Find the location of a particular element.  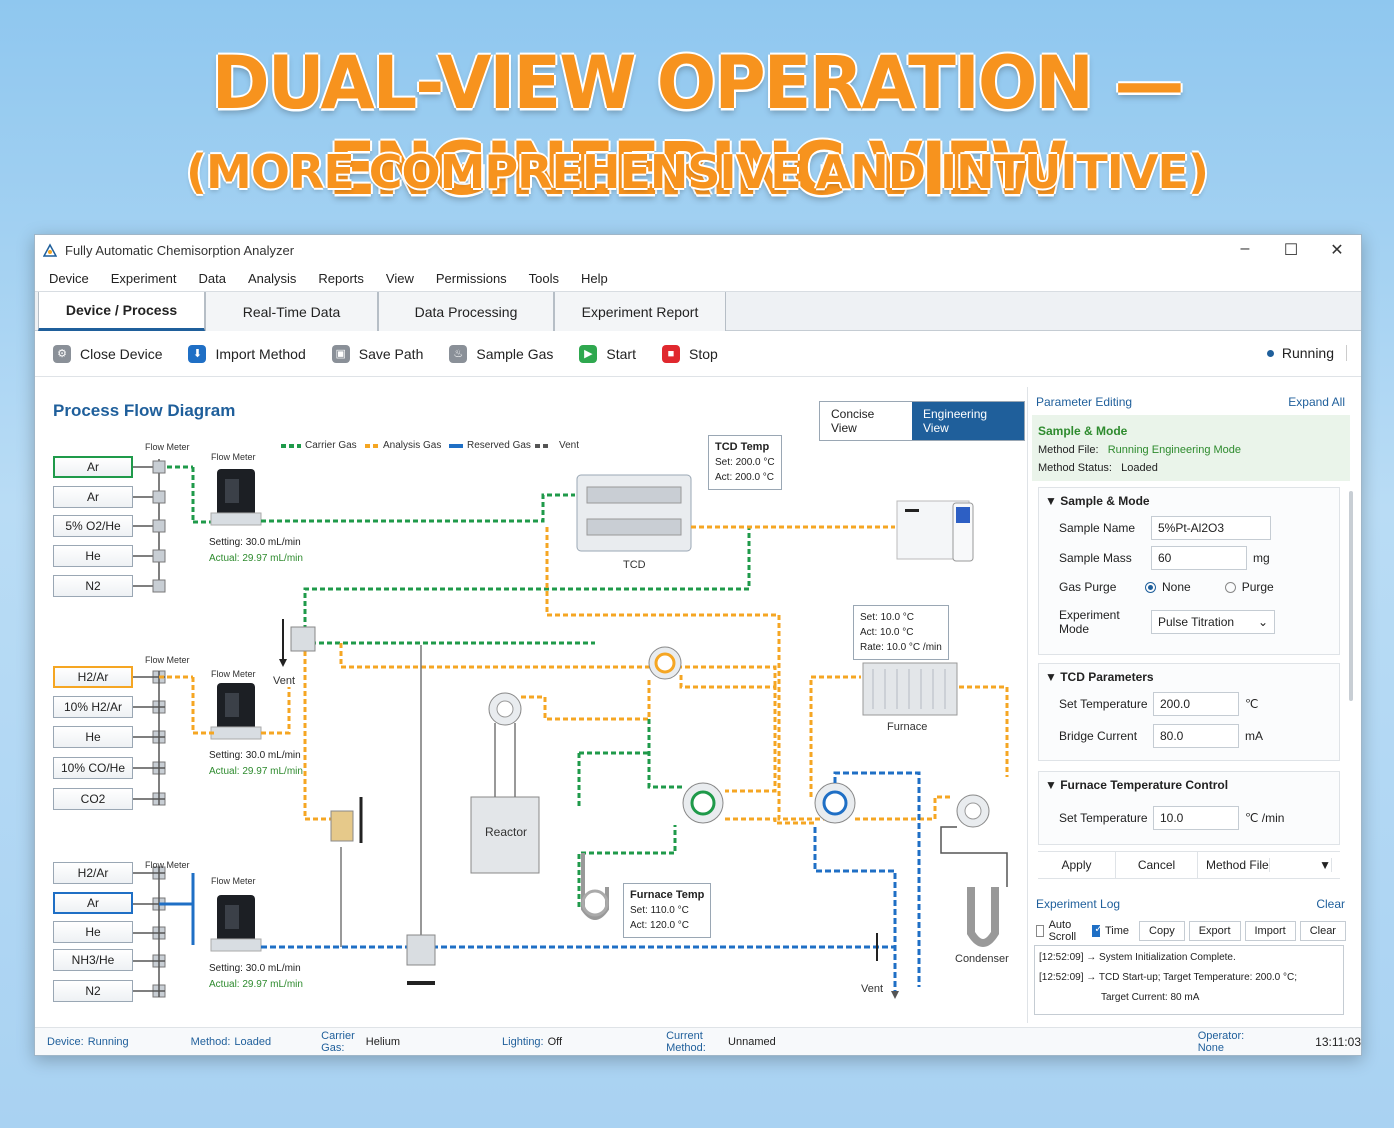

method-file-dropdown: Method File ▼ is located at coordinates (1269, 865).